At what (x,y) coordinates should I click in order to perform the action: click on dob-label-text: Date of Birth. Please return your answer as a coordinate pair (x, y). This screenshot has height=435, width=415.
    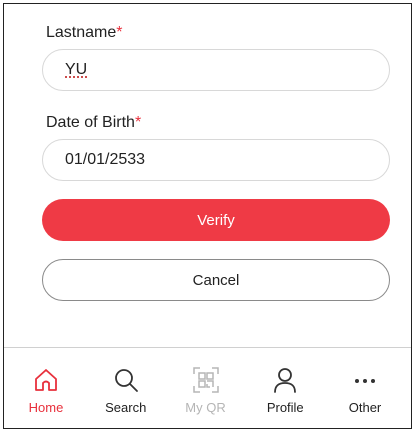
    Looking at the image, I should click on (90, 122).